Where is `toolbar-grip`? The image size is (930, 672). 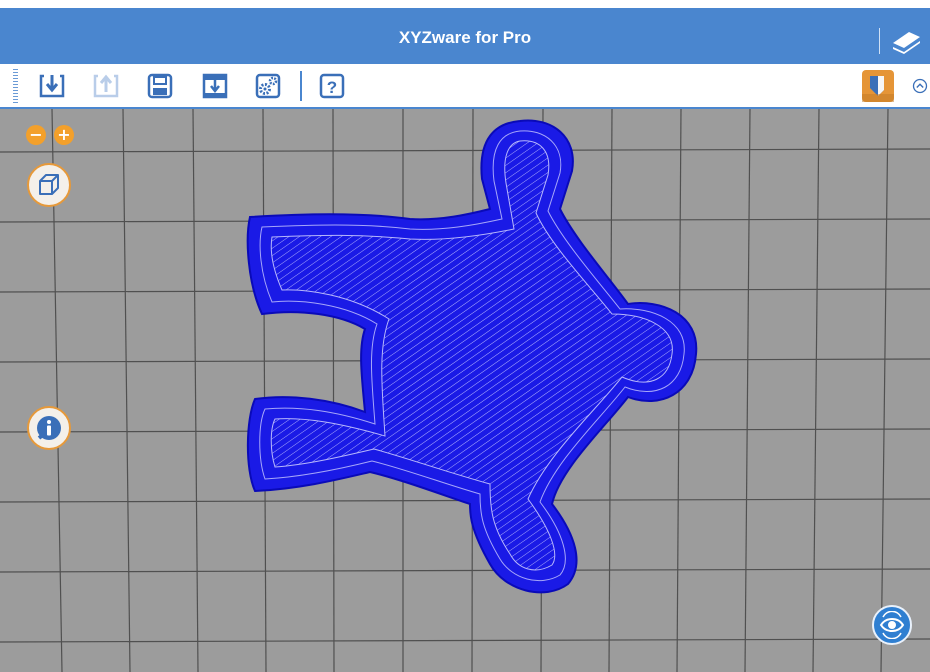
toolbar-grip is located at coordinates (15, 86).